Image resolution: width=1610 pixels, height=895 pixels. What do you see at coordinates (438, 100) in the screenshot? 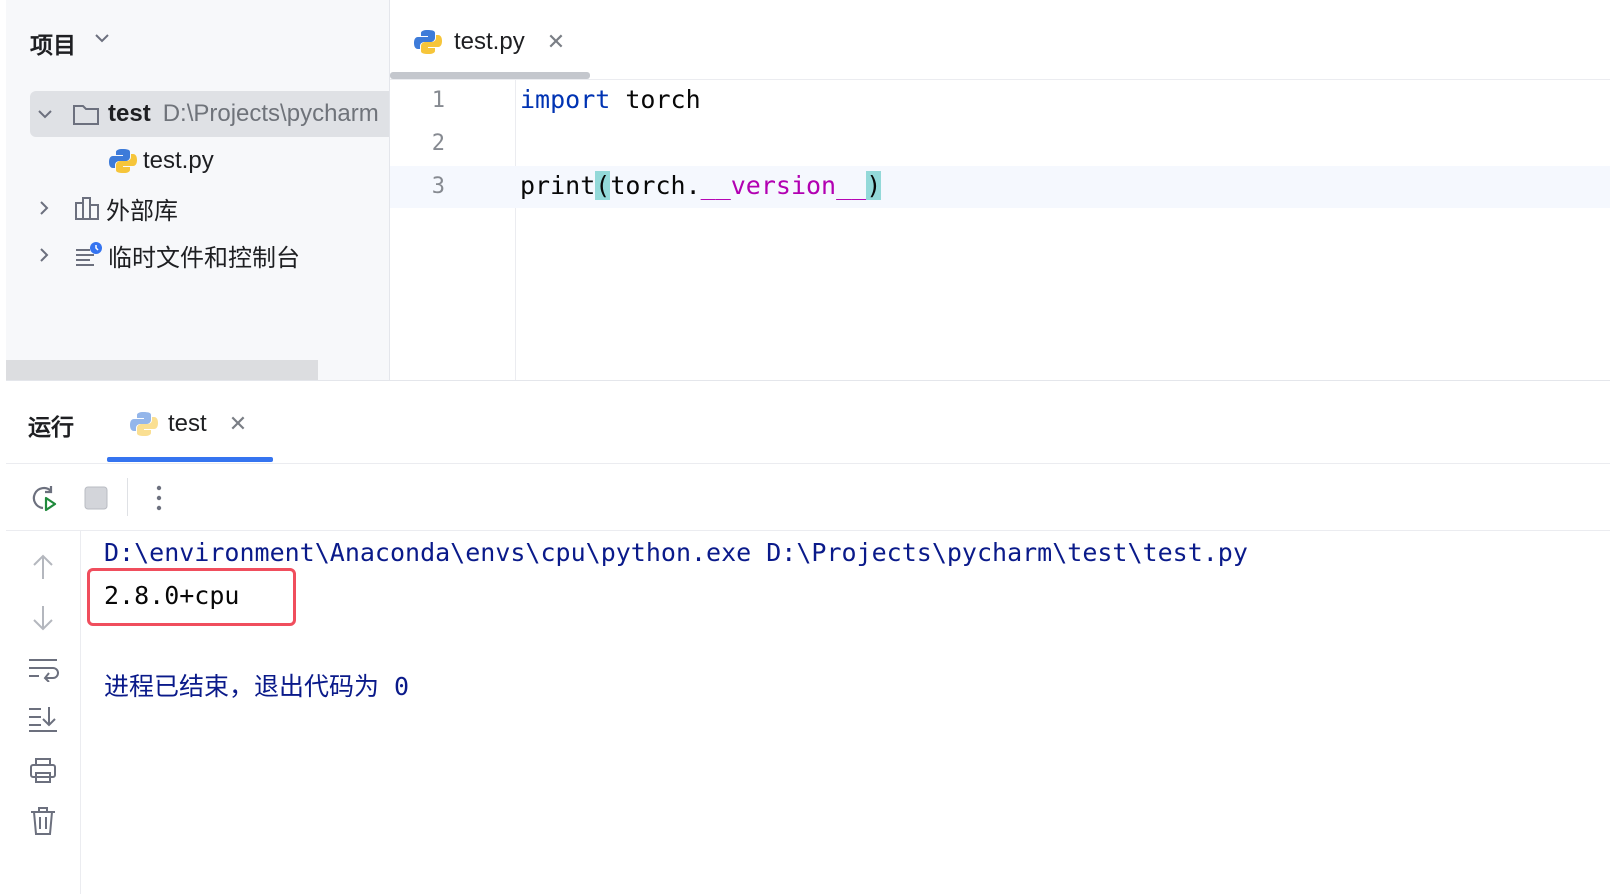
I see `line-number: 1` at bounding box center [438, 100].